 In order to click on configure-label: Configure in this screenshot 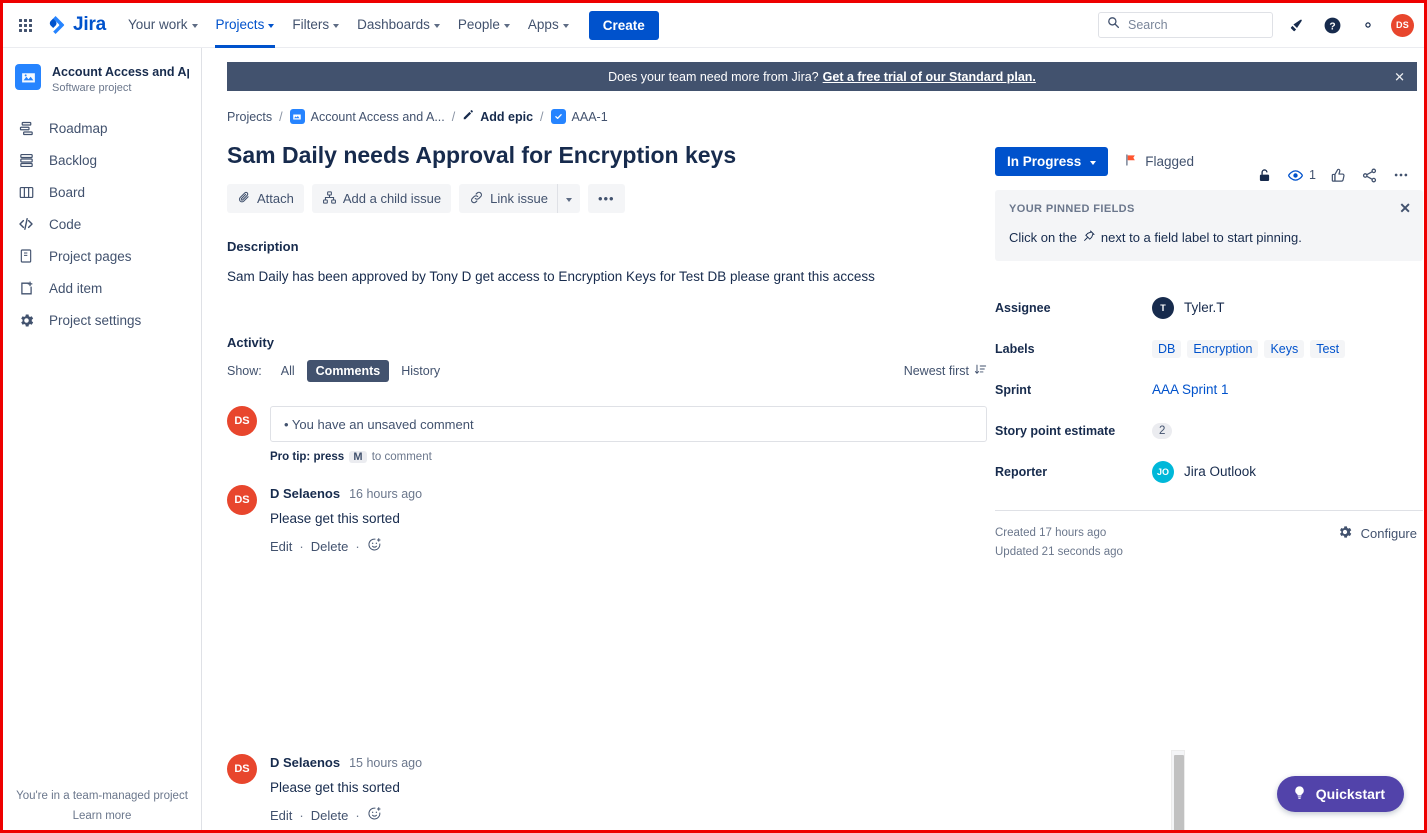, I will do `click(1388, 533)`.